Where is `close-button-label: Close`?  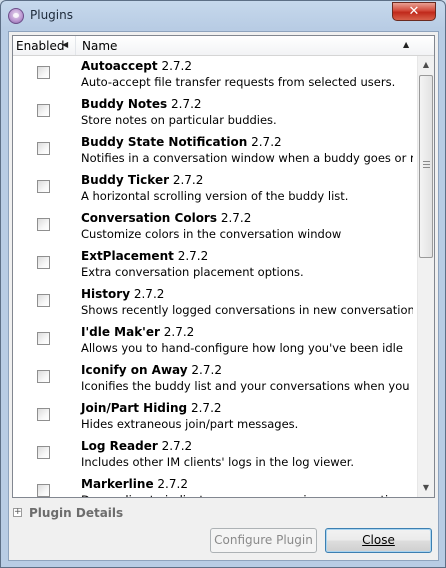
close-button-label: Close is located at coordinates (378, 540).